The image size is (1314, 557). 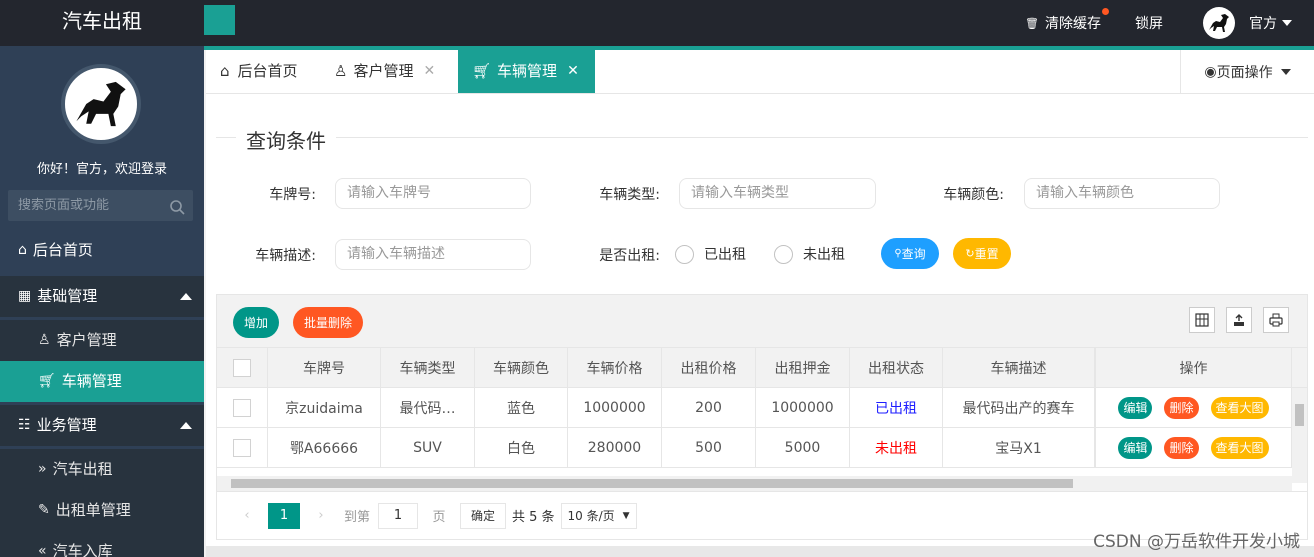 What do you see at coordinates (47, 381) in the screenshot?
I see `cart-icon: 🛒︎` at bounding box center [47, 381].